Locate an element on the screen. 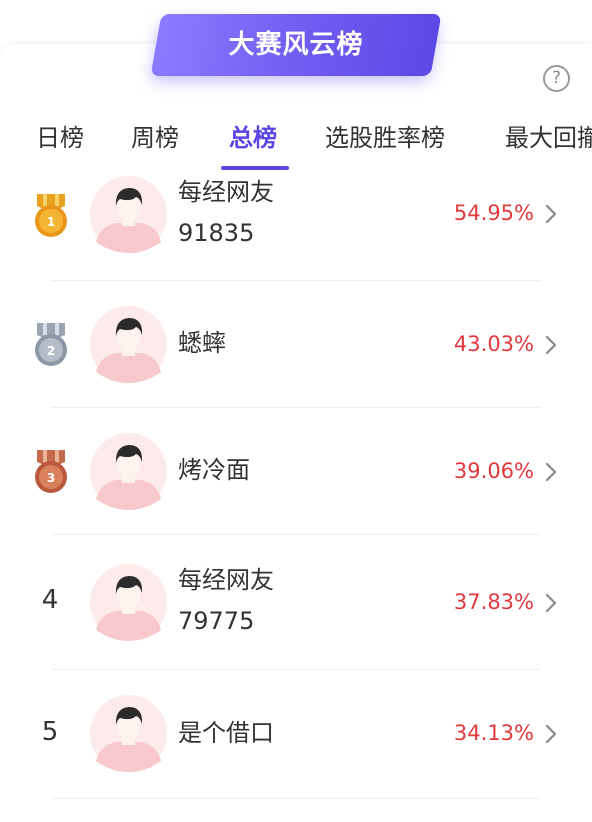  gold-medal-icon: 1 is located at coordinates (51, 215).